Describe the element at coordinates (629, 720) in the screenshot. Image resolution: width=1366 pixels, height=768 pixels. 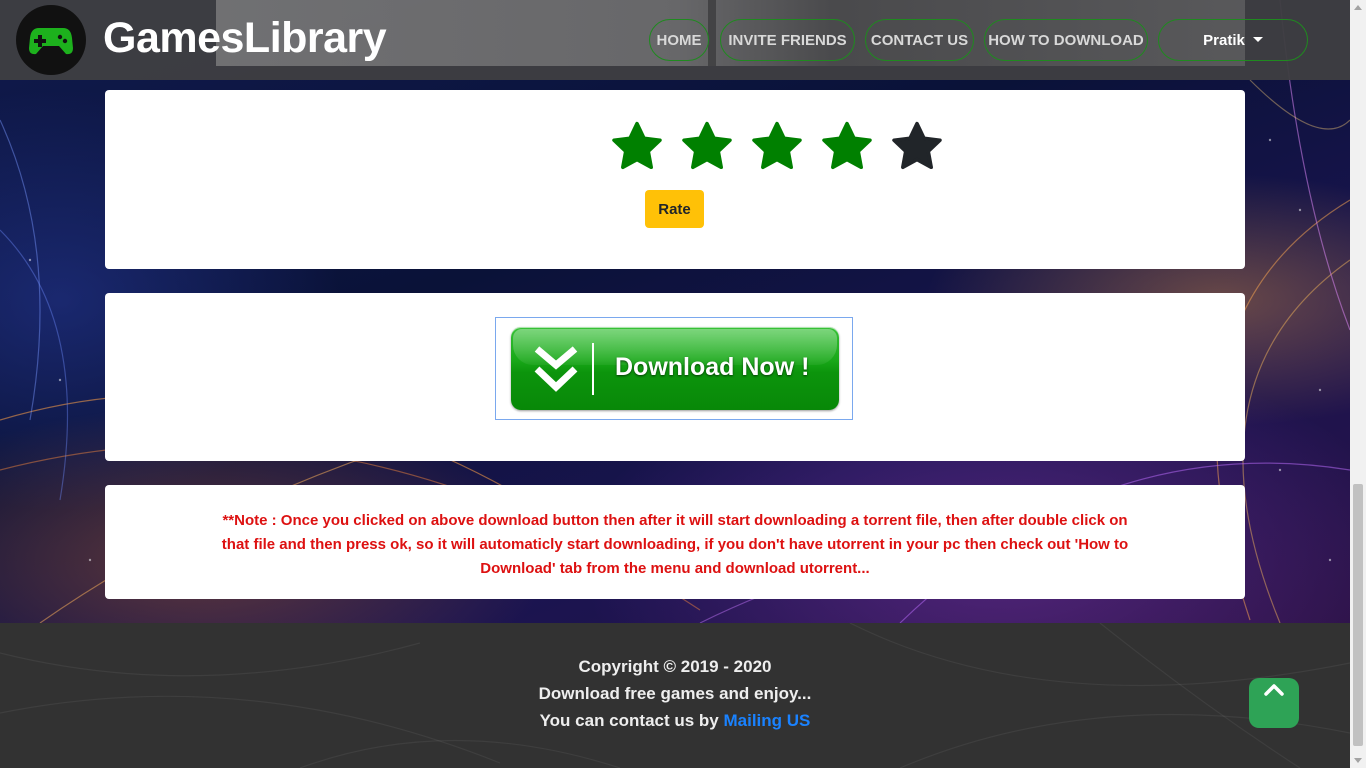
I see `contact-prefix: You can contact us by` at that location.